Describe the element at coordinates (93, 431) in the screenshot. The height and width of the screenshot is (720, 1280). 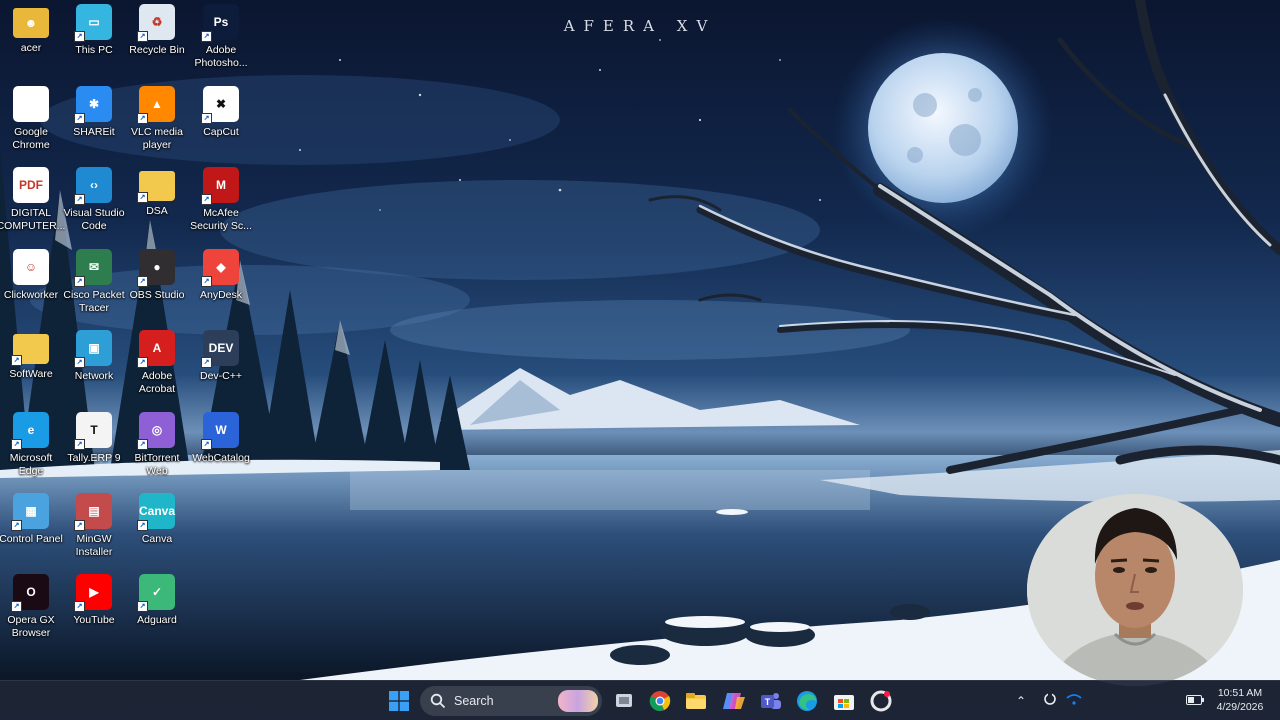
I see `tally-icon: T ↗` at that location.